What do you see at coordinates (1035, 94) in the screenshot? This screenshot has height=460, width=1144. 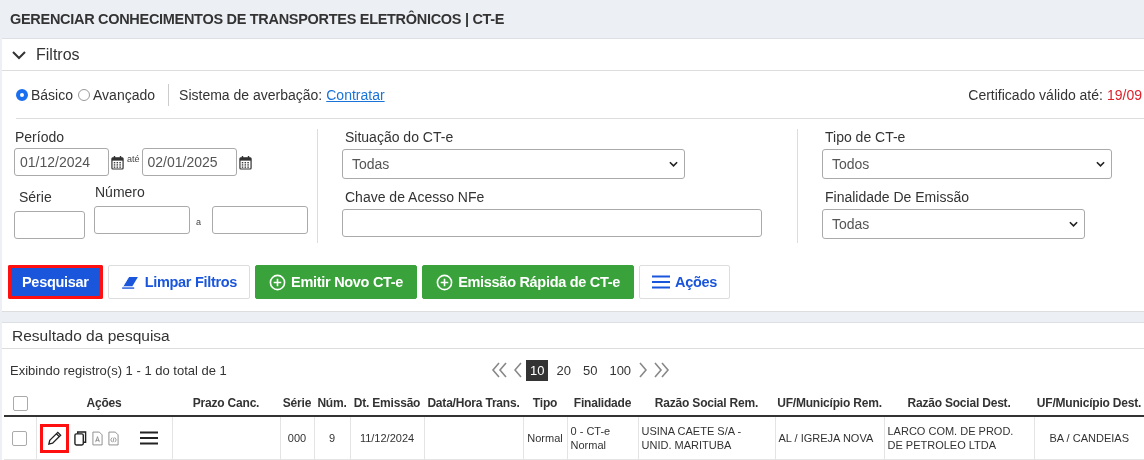 I see `certificate-label: Certificado válido até:` at bounding box center [1035, 94].